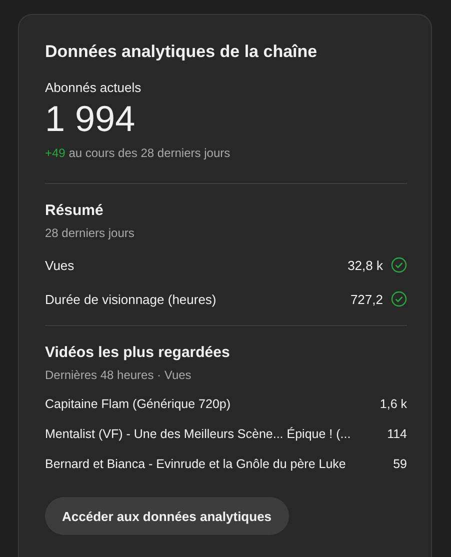 Image resolution: width=451 pixels, height=557 pixels. Describe the element at coordinates (74, 211) in the screenshot. I see `summary-title: Résumé` at that location.